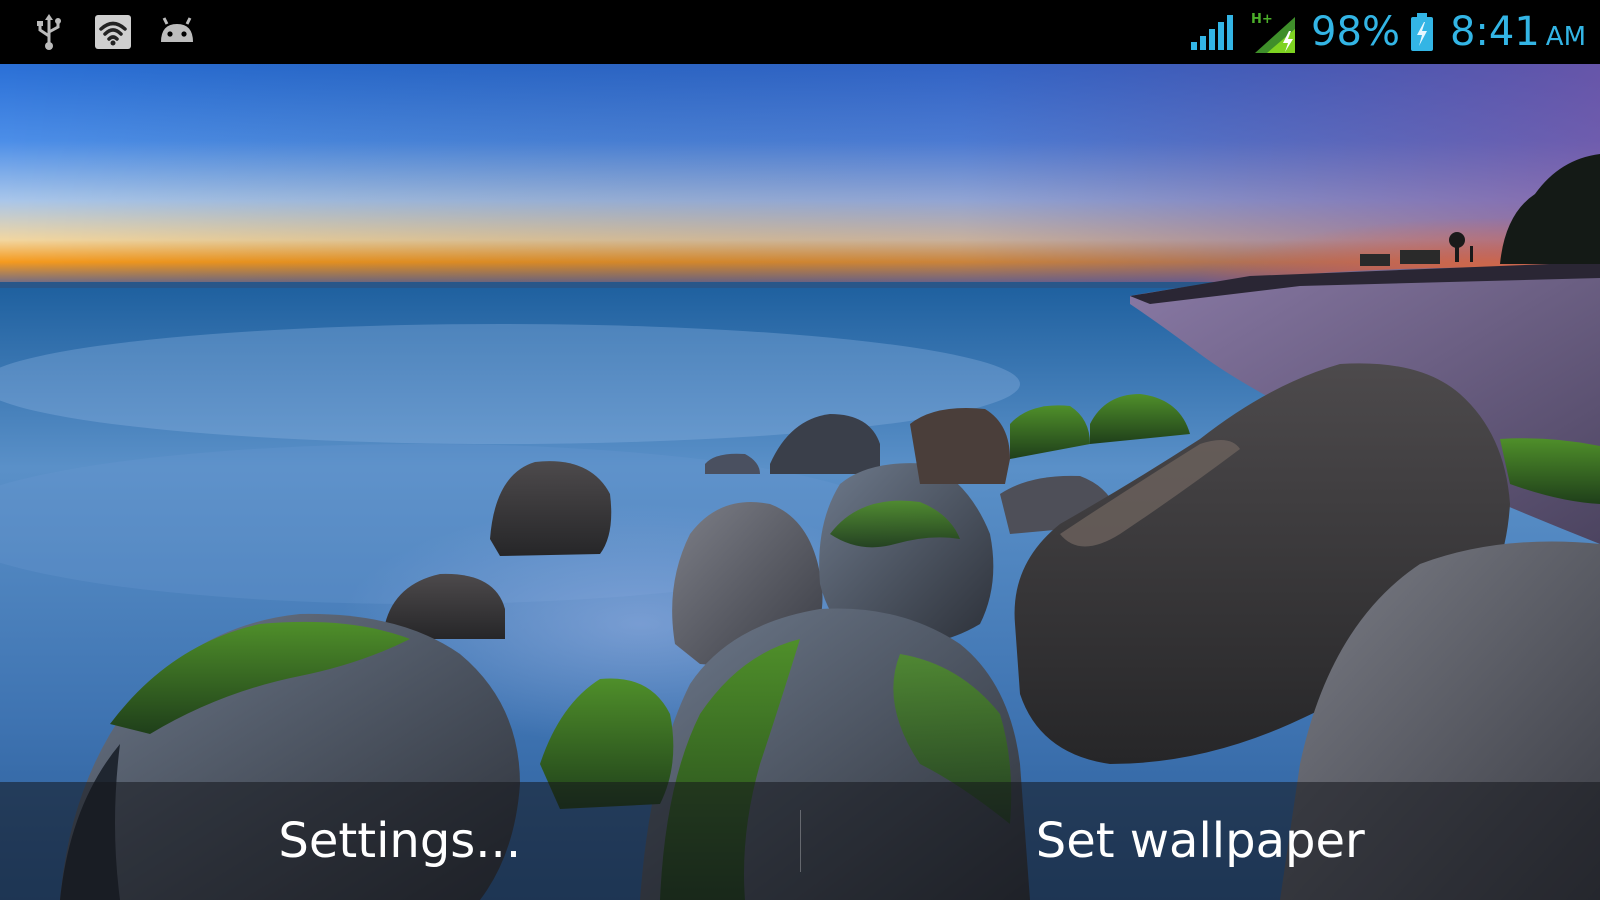  What do you see at coordinates (1262, 19) in the screenshot?
I see `network-type-label: H+` at bounding box center [1262, 19].